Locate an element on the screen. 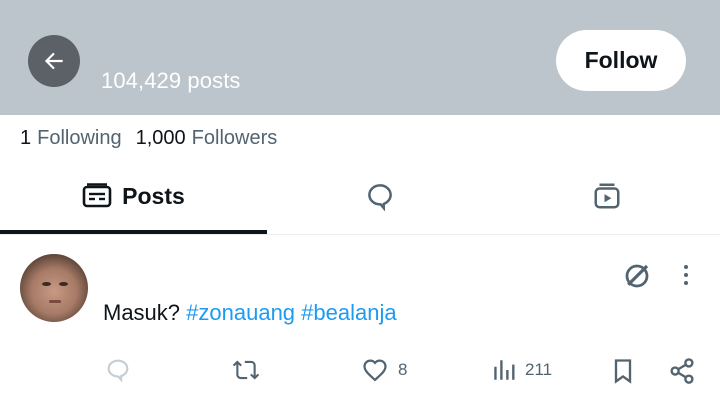  post-text: Masuk? #zonauang #bealanja is located at coordinates (250, 313).